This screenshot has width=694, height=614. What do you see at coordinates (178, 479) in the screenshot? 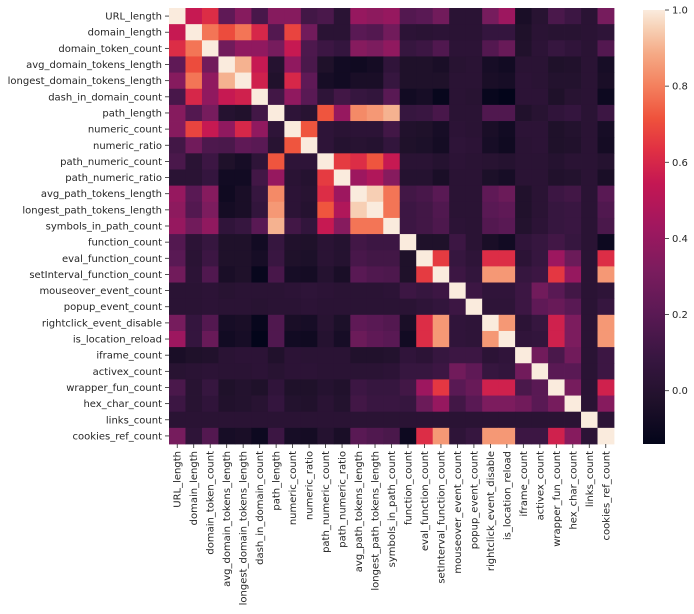
I see `x-tick-label: URL_length` at bounding box center [178, 479].